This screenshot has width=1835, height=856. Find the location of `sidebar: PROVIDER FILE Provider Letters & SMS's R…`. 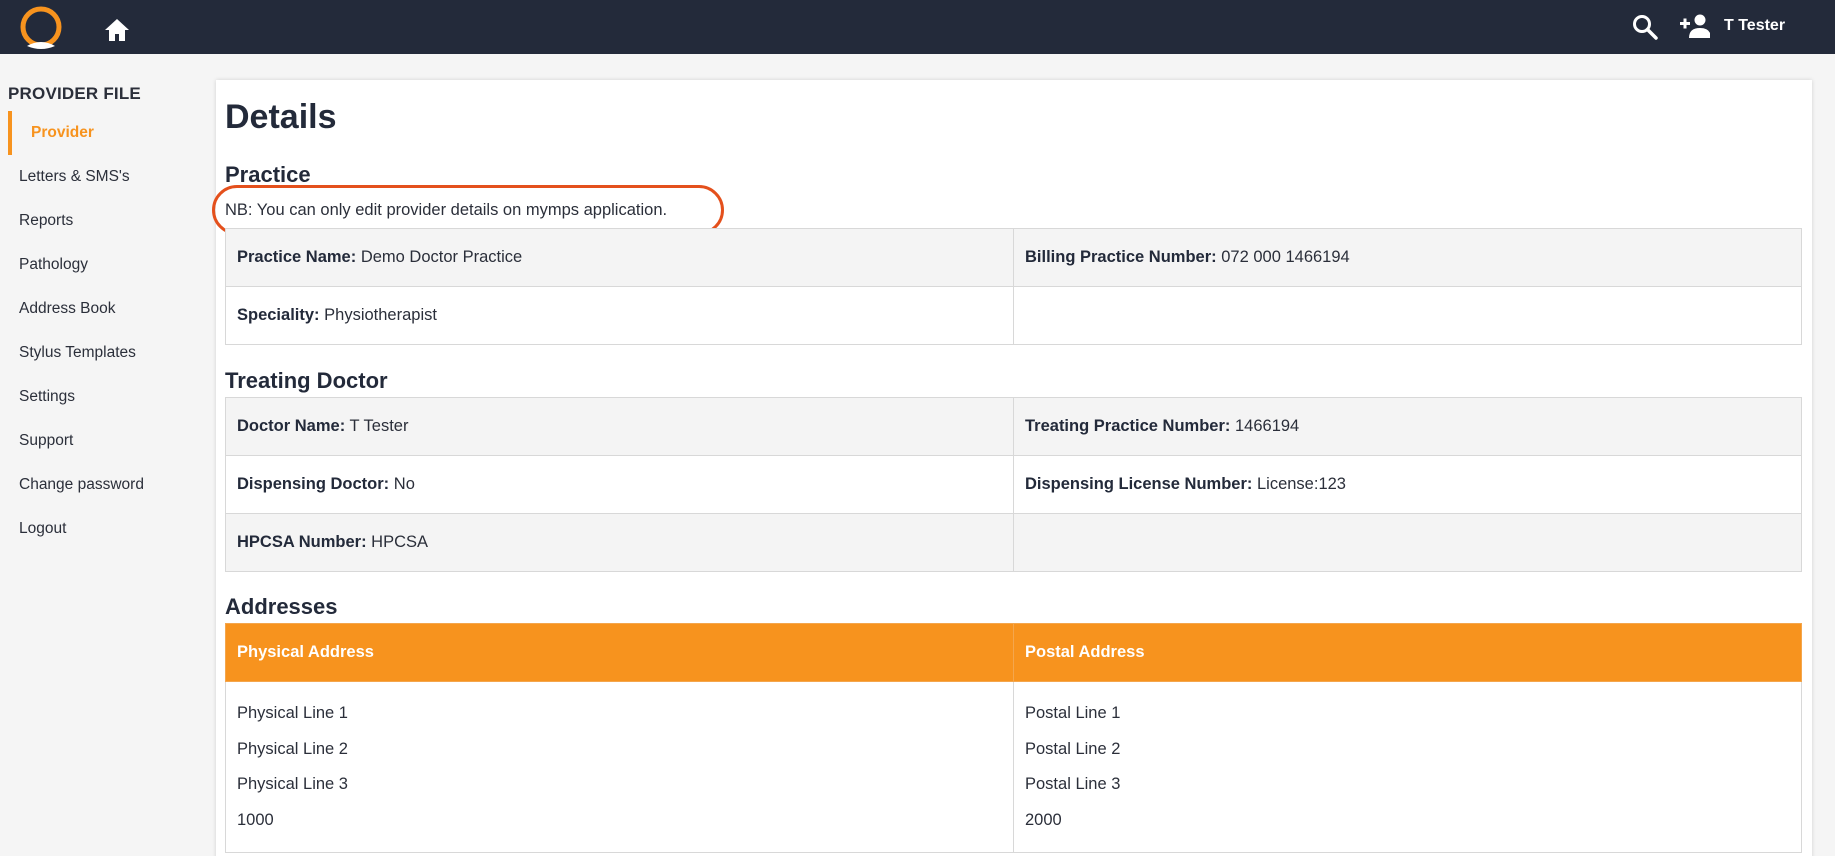

sidebar: PROVIDER FILE Provider Letters & SMS's R… is located at coordinates (105, 455).